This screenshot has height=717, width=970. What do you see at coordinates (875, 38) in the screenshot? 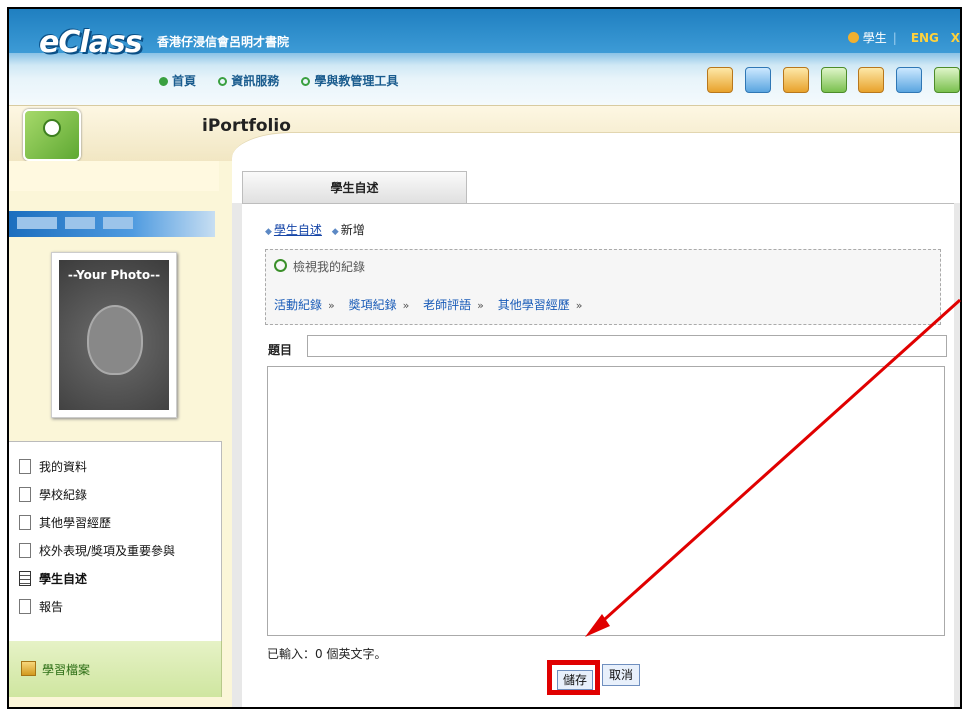
I see `user-label: 學生` at bounding box center [875, 38].